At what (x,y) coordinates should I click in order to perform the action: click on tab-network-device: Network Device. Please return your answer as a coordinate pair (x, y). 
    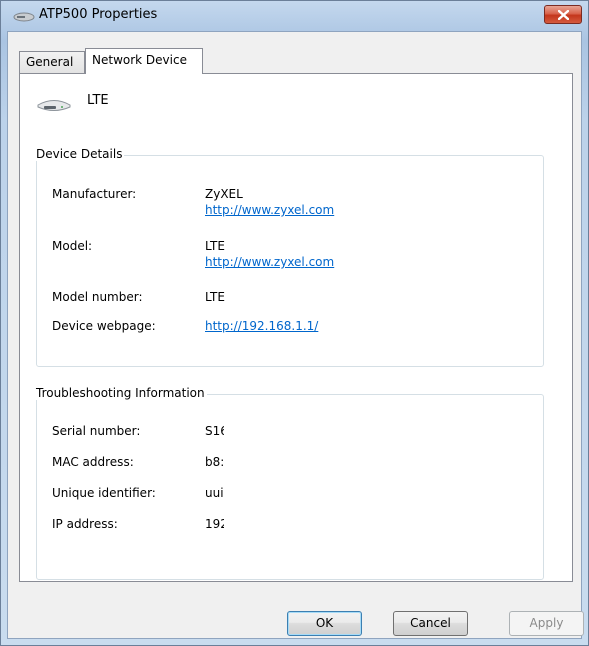
    Looking at the image, I should click on (144, 61).